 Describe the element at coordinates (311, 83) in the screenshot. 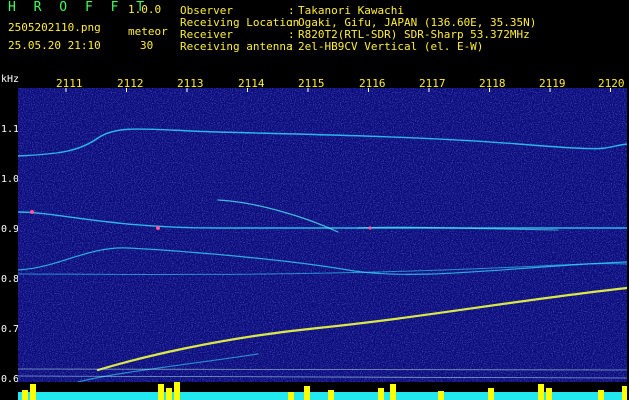

I see `x-tick-label: 2115` at that location.